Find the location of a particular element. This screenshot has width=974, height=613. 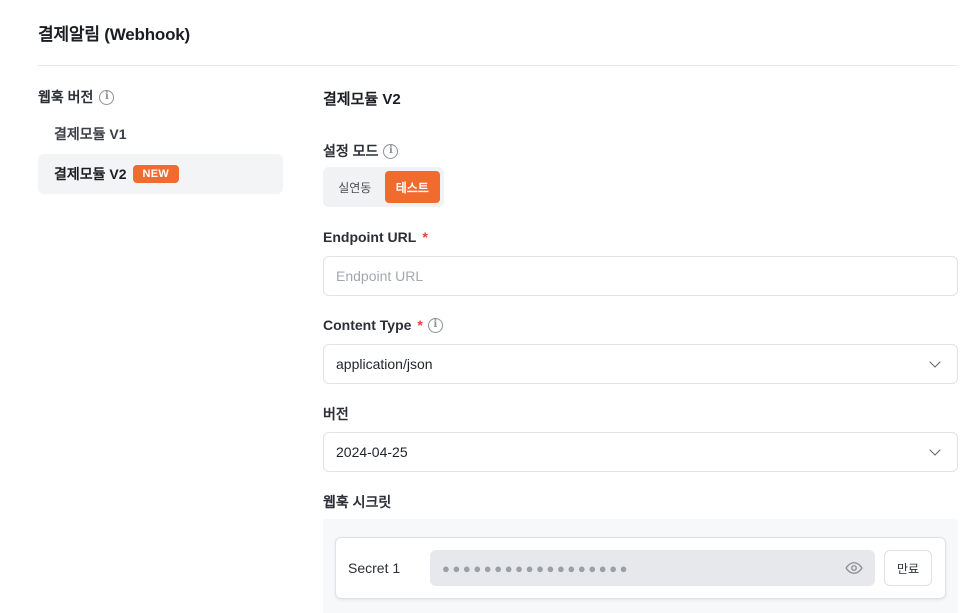

secret-row: Secret 1 ●●●●●●●●●●●●●●●●●● 만료 is located at coordinates (640, 568).